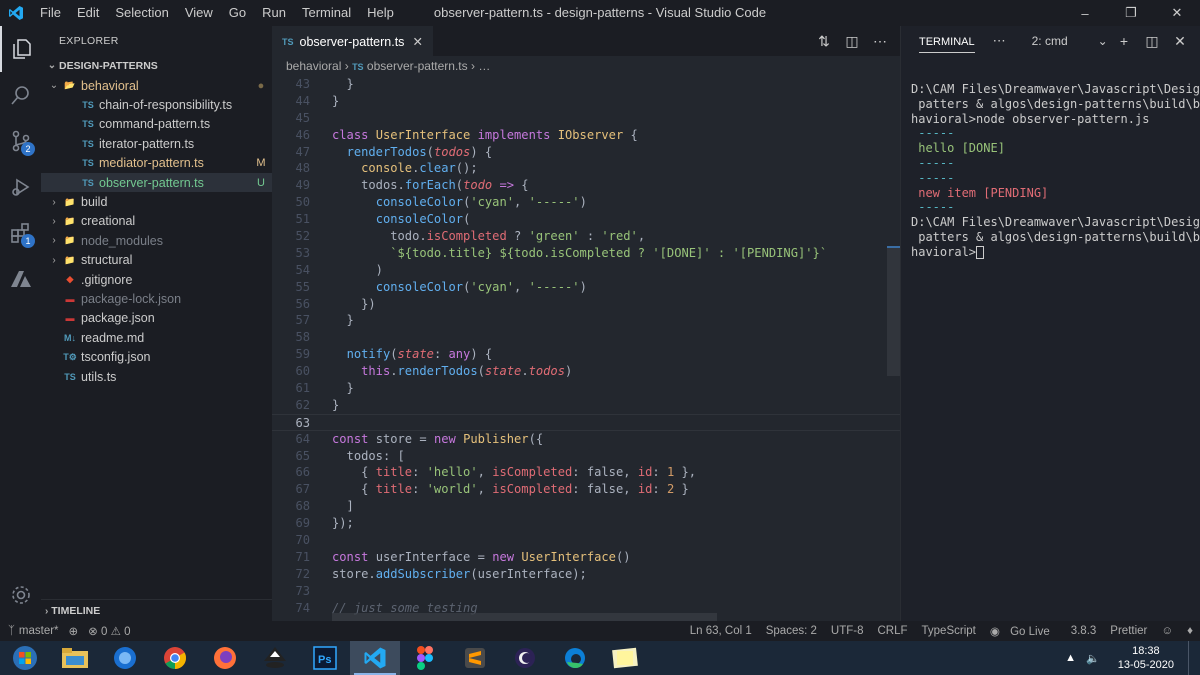 This screenshot has height=675, width=1200. Describe the element at coordinates (586, 202) in the screenshot. I see `code-line: 50 consoleColor('cyan', '-----')` at that location.